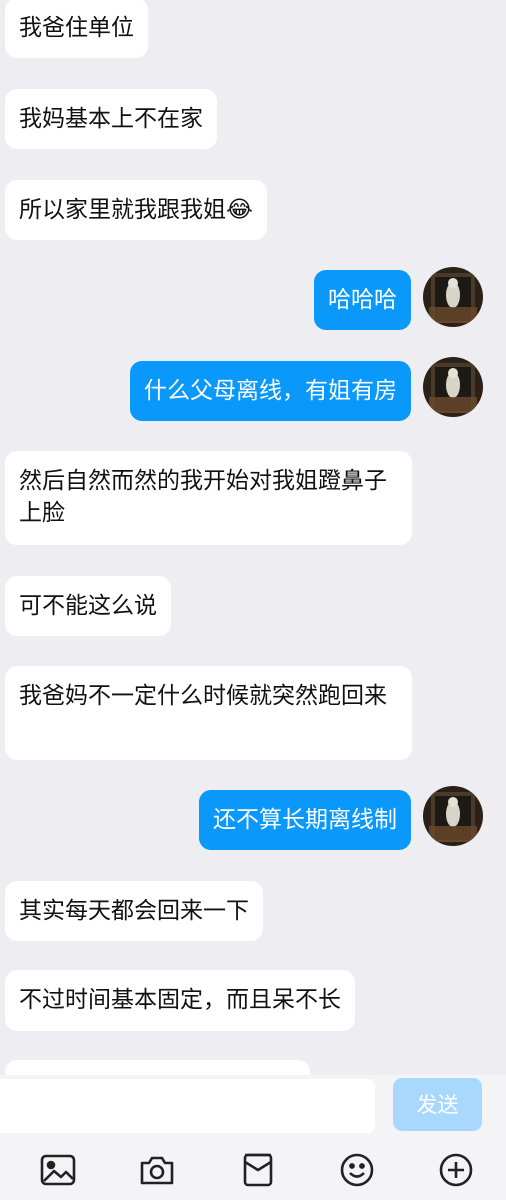 The image size is (506, 1200). Describe the element at coordinates (456, 1170) in the screenshot. I see `plus-icon` at that location.